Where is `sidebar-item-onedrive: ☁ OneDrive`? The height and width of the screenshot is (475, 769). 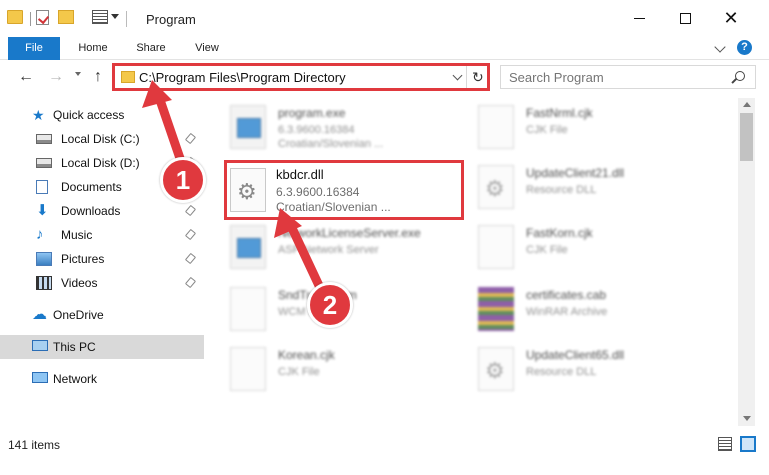 sidebar-item-onedrive: ☁ OneDrive is located at coordinates (102, 315).